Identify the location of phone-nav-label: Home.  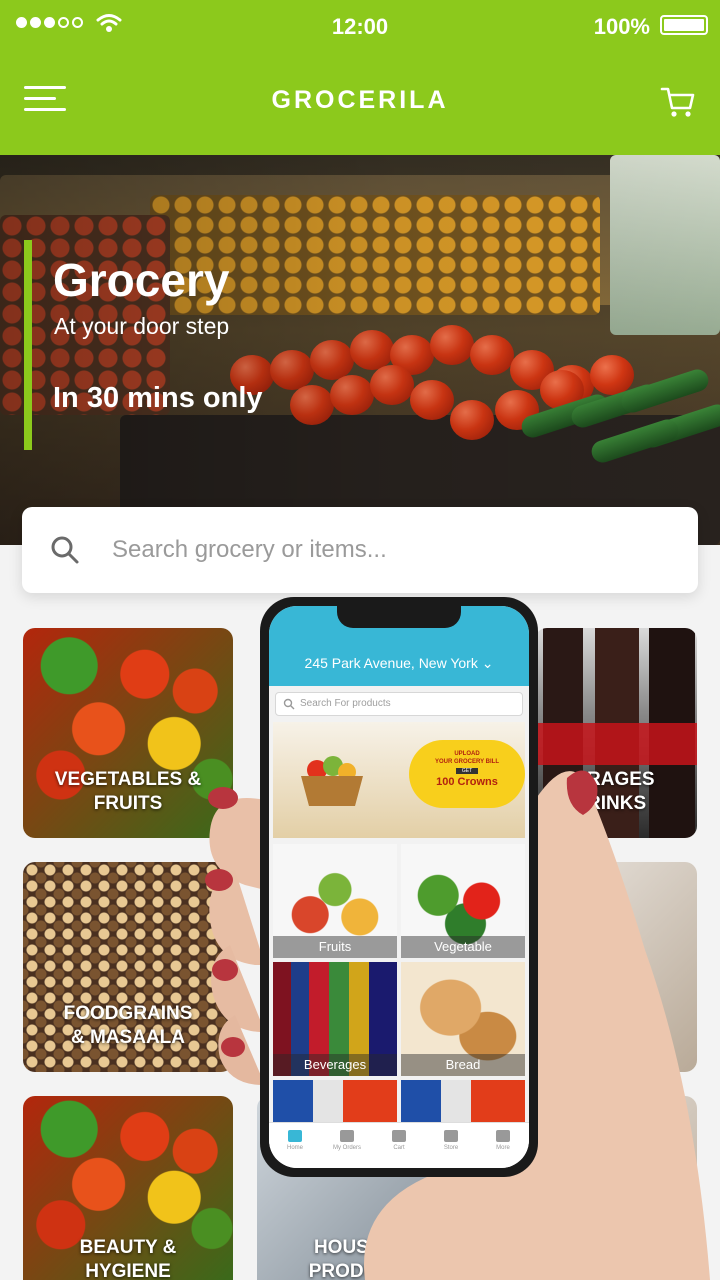
(294, 1148).